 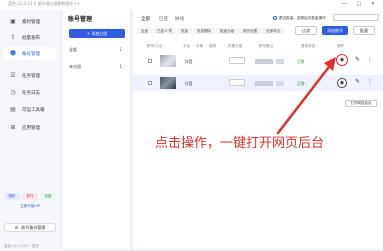 I want to click on badge-pickup: 取件, so click(x=30, y=196).